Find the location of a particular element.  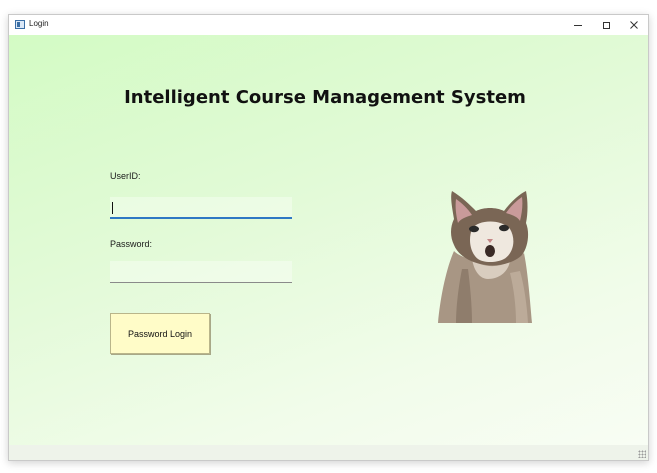

minimize-button is located at coordinates (578, 25).